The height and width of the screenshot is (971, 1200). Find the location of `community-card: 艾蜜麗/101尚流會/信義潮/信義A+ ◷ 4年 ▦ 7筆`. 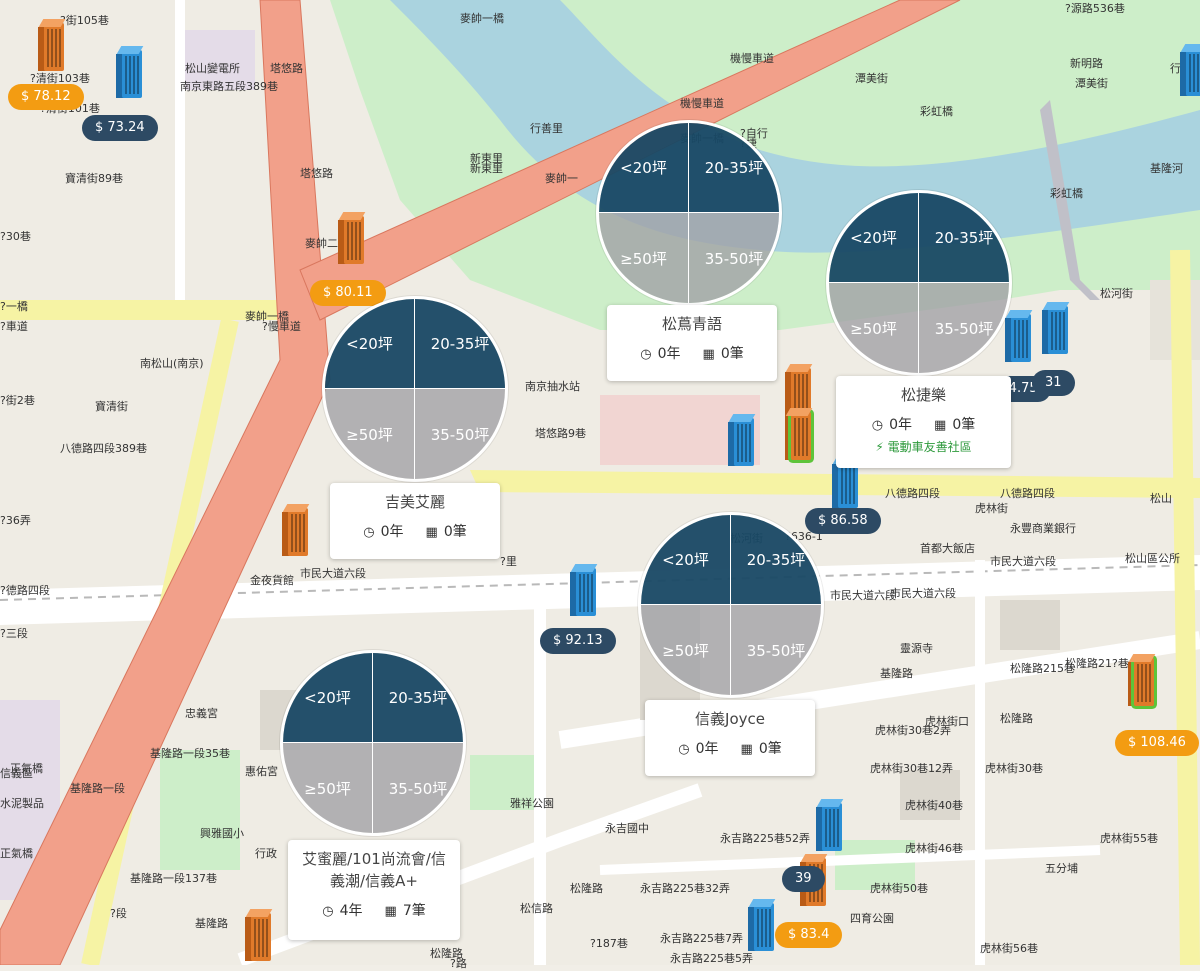

community-card: 艾蜜麗/101尚流會/信義潮/信義A+ ◷ 4年 ▦ 7筆 is located at coordinates (374, 890).